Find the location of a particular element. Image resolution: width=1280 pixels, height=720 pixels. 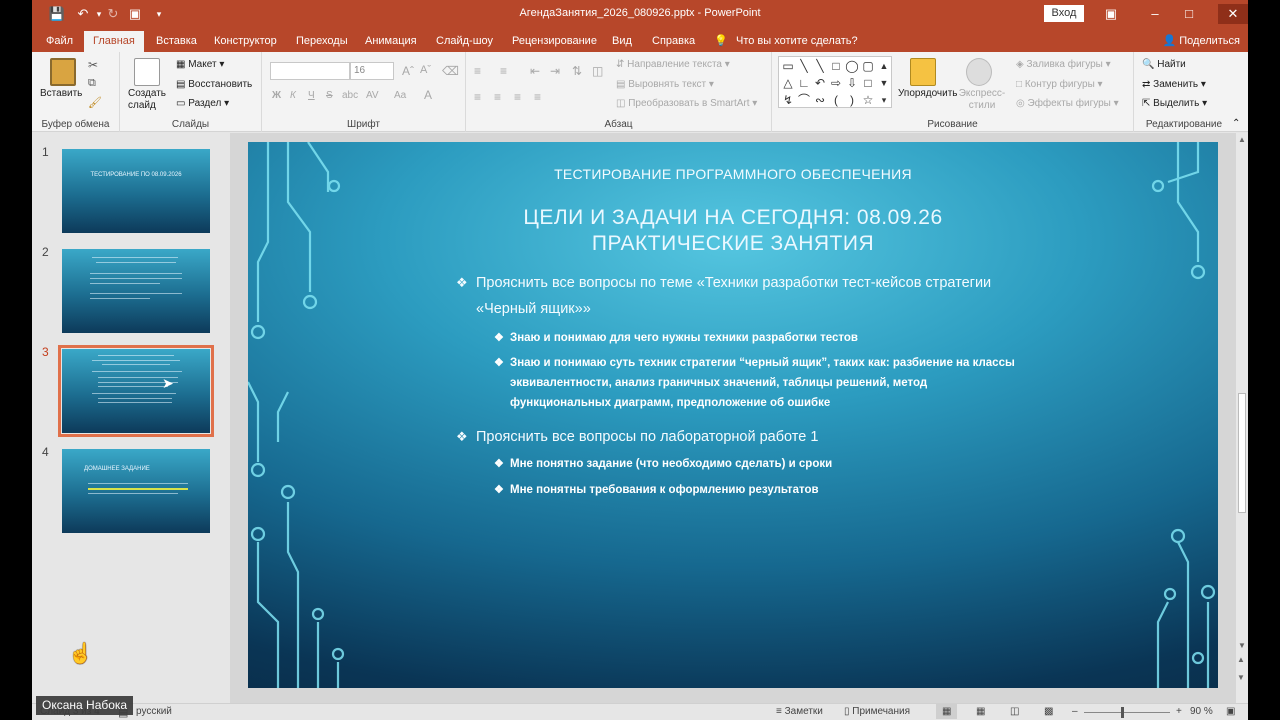

close-icon: ✕ is located at coordinates (1233, 14).